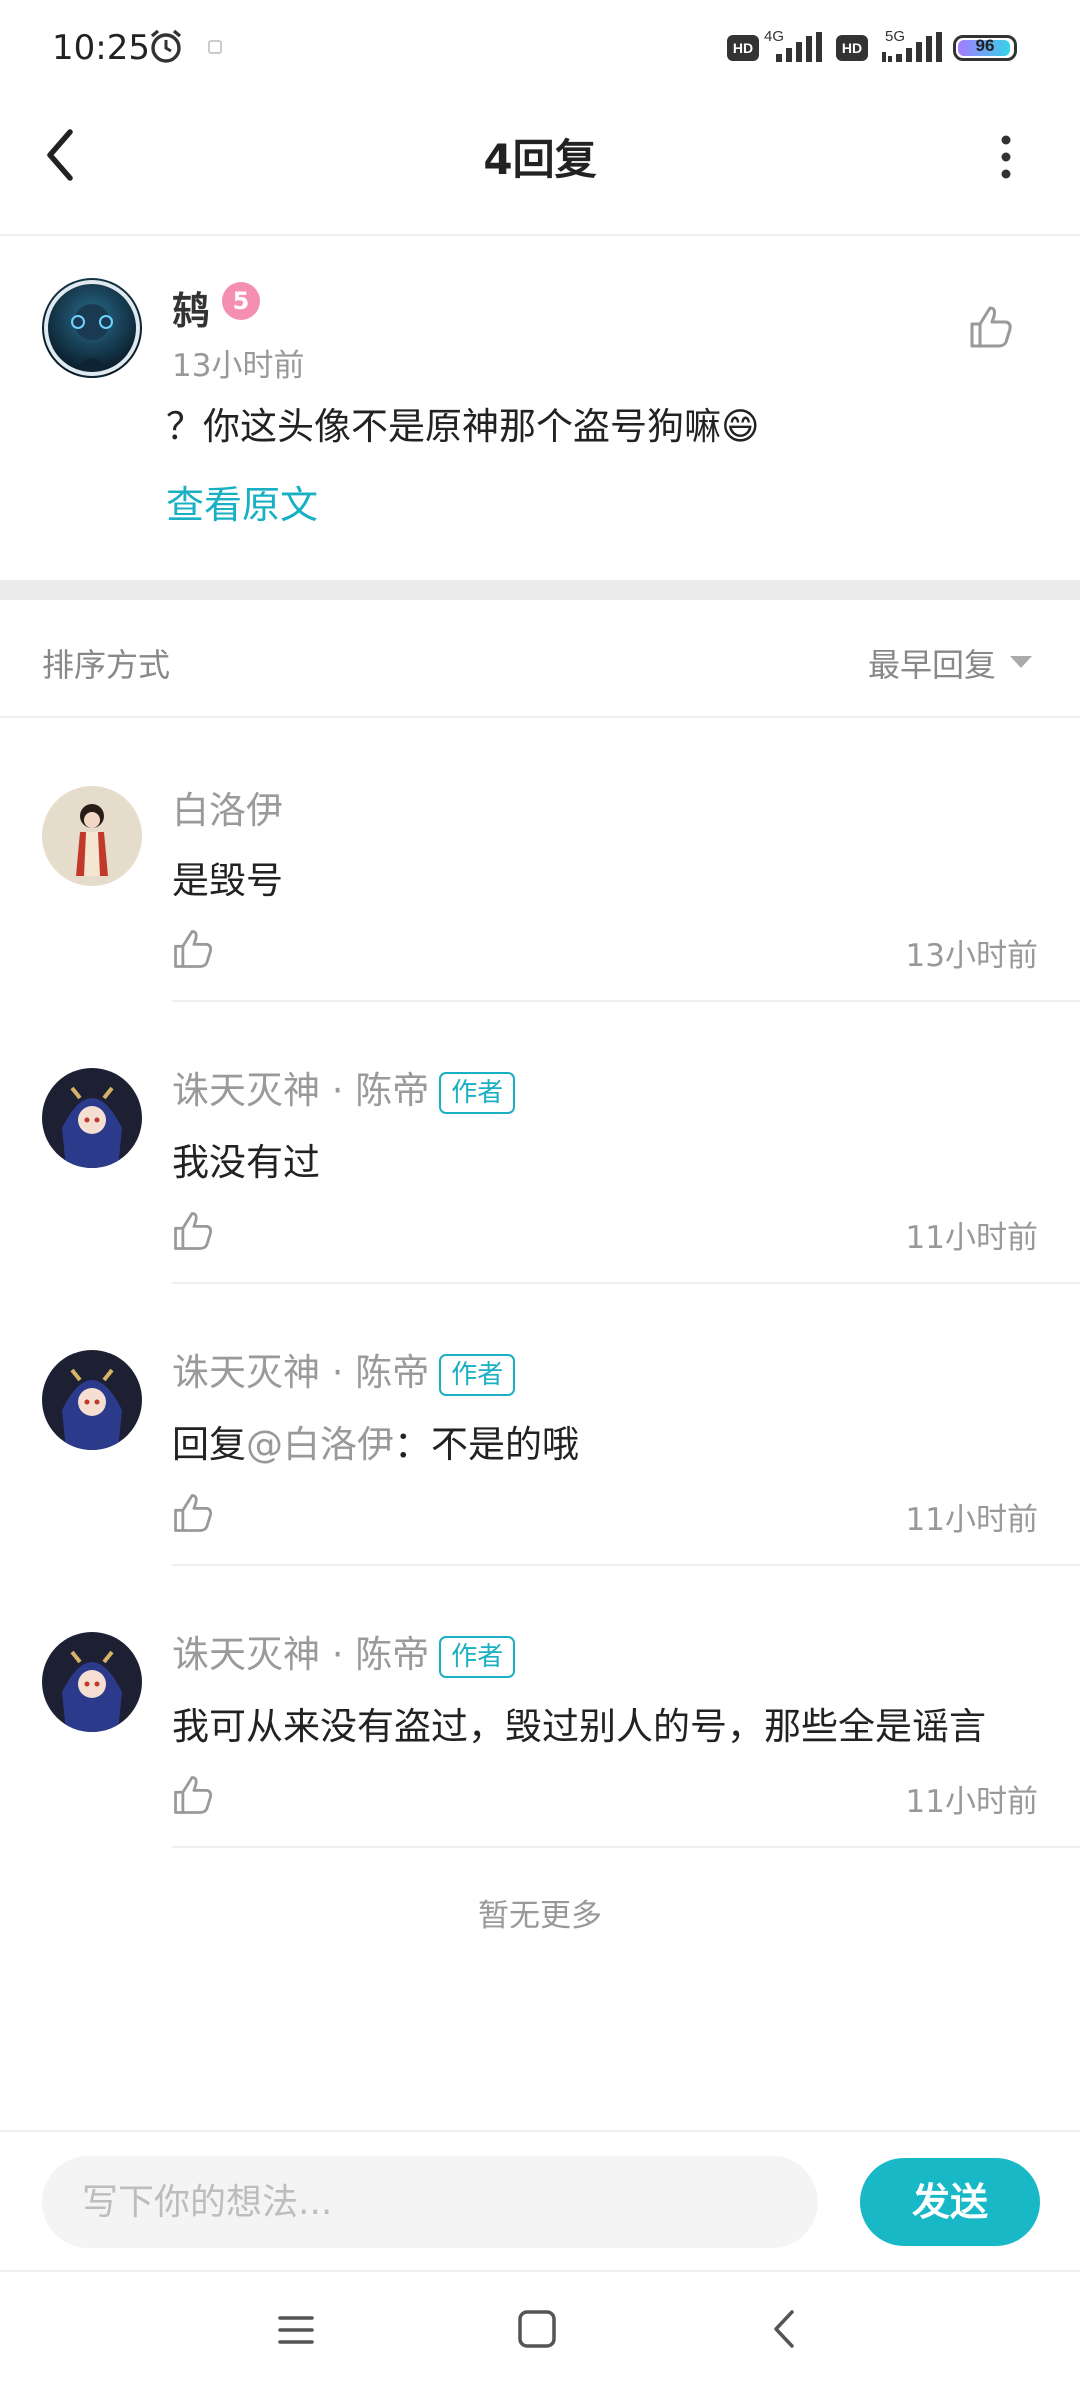 The height and width of the screenshot is (2400, 1080). I want to click on battery-level: 96, so click(985, 45).